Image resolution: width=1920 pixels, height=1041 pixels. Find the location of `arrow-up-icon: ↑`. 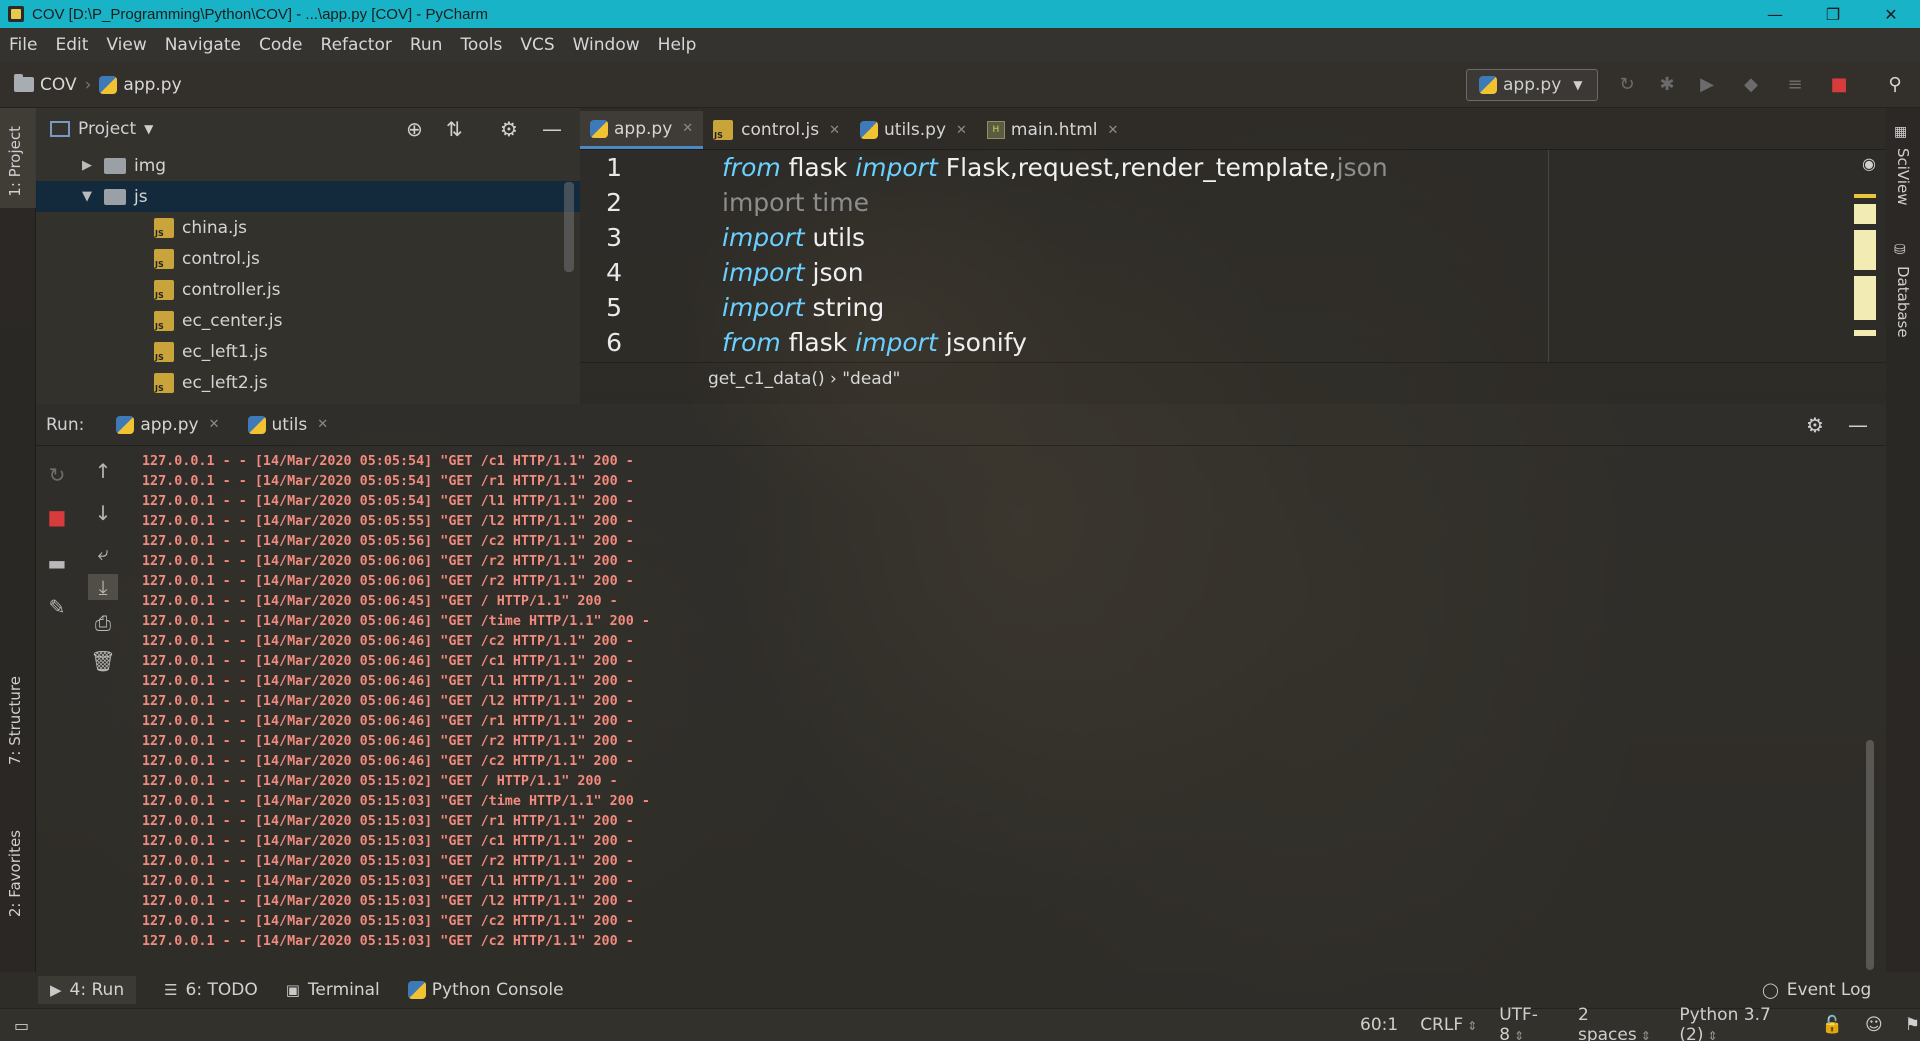

arrow-up-icon: ↑ is located at coordinates (103, 471).